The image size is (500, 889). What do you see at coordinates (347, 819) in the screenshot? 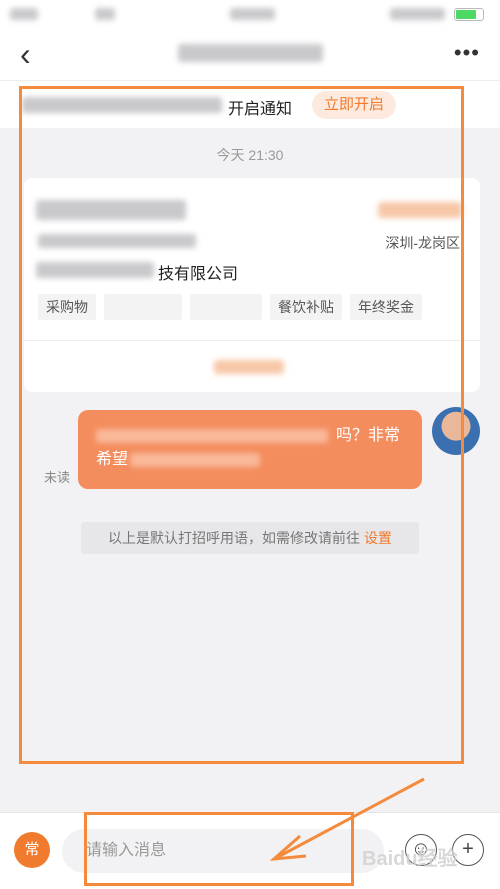
I see `annotation-arrow` at bounding box center [347, 819].